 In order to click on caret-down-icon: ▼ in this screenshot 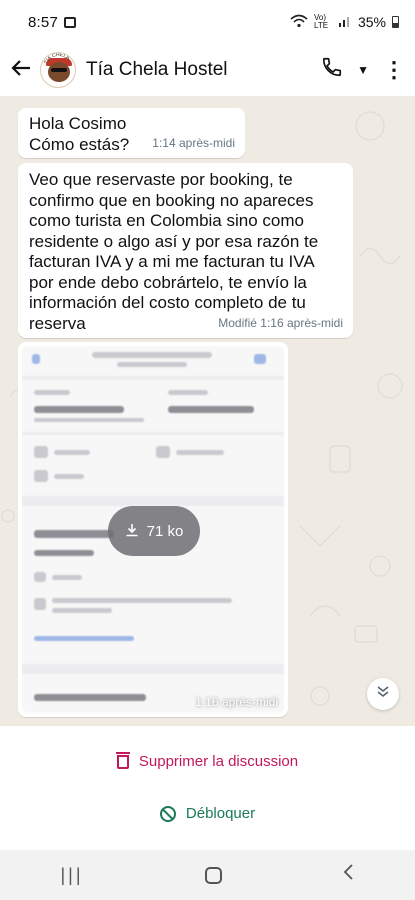, I will do `click(363, 70)`.